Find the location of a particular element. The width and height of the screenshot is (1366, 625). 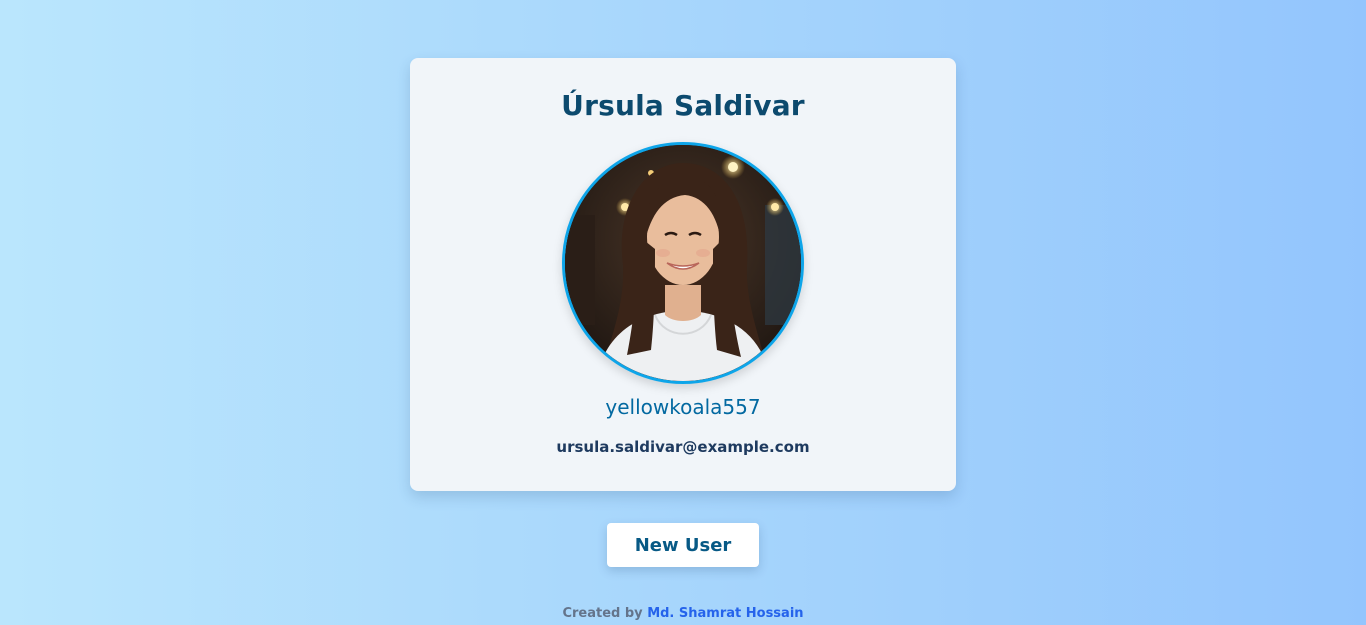

avatar-photo is located at coordinates (683, 263).